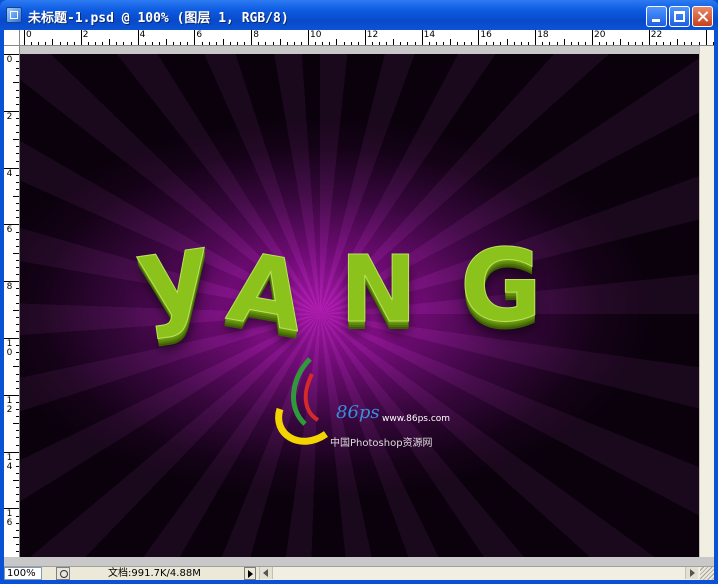 The height and width of the screenshot is (584, 718). I want to click on ruler-label: 22, so click(656, 35).